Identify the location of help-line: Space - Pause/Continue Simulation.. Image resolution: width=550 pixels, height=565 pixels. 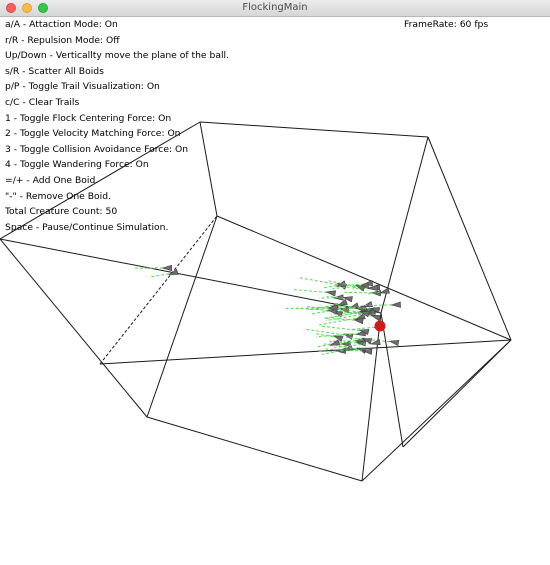
(87, 227).